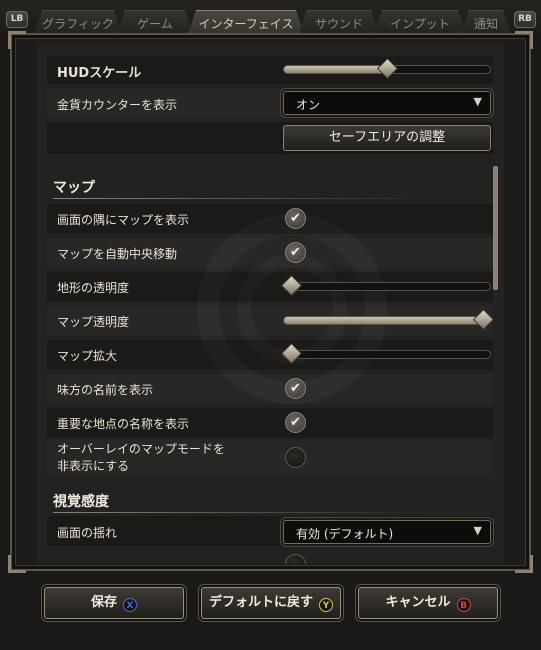  What do you see at coordinates (103, 602) in the screenshot?
I see `save-label: 保存` at bounding box center [103, 602].